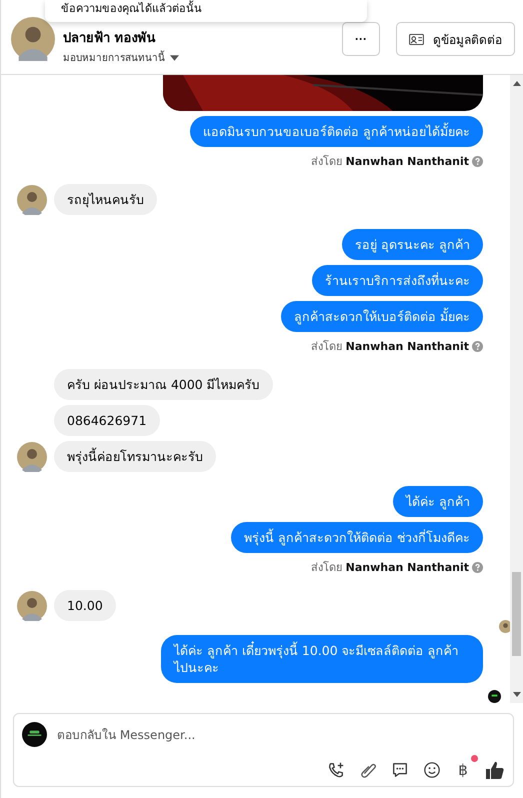 Image resolution: width=523 pixels, height=798 pixels. What do you see at coordinates (174, 57) in the screenshot?
I see `caret-icon` at bounding box center [174, 57].